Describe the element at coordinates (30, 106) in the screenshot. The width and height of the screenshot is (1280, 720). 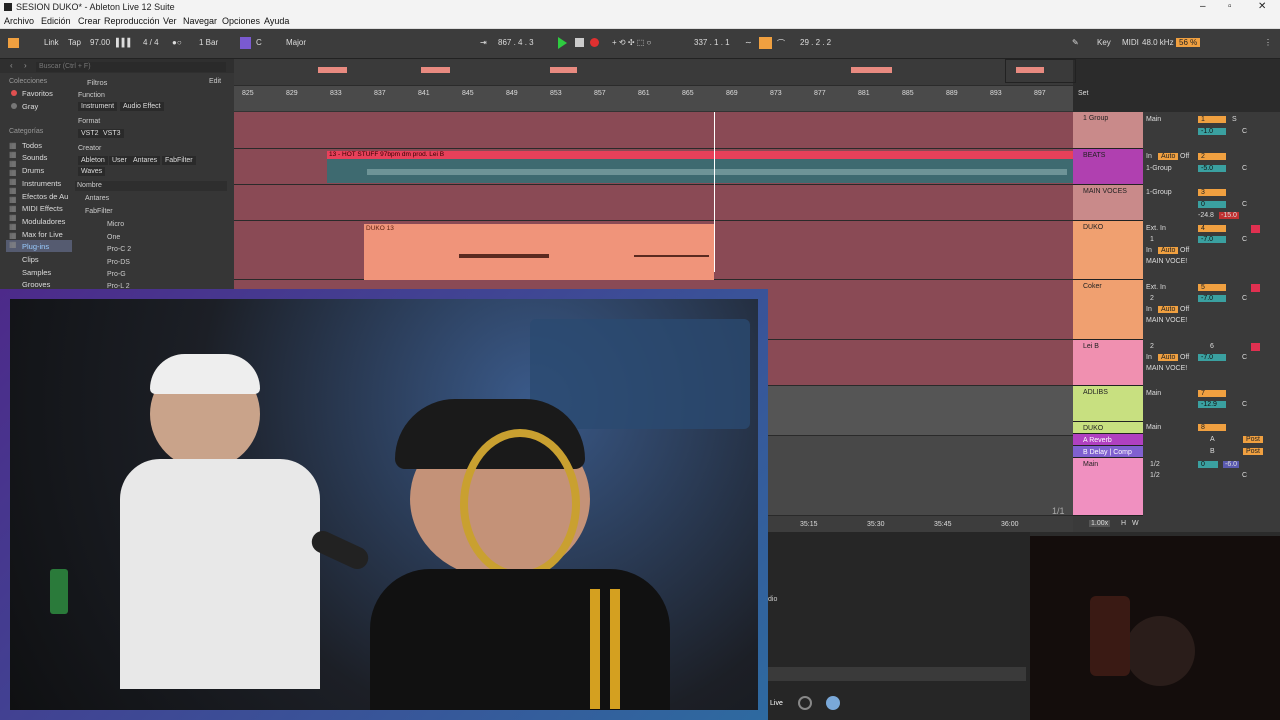
I see `collection-gray: Gray` at that location.